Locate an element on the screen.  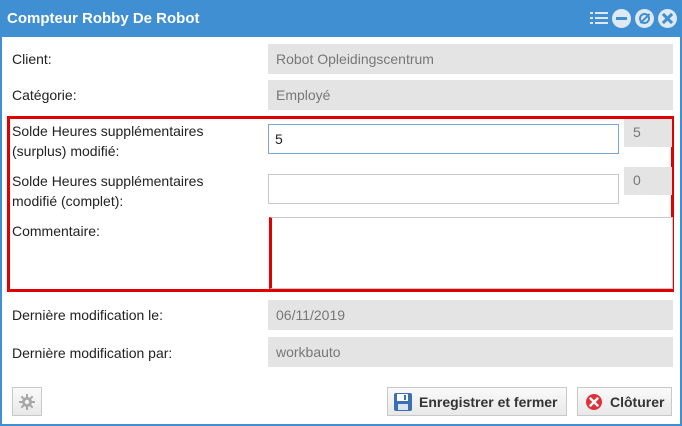
complete-label-line2: modifié (complet): is located at coordinates (68, 201).